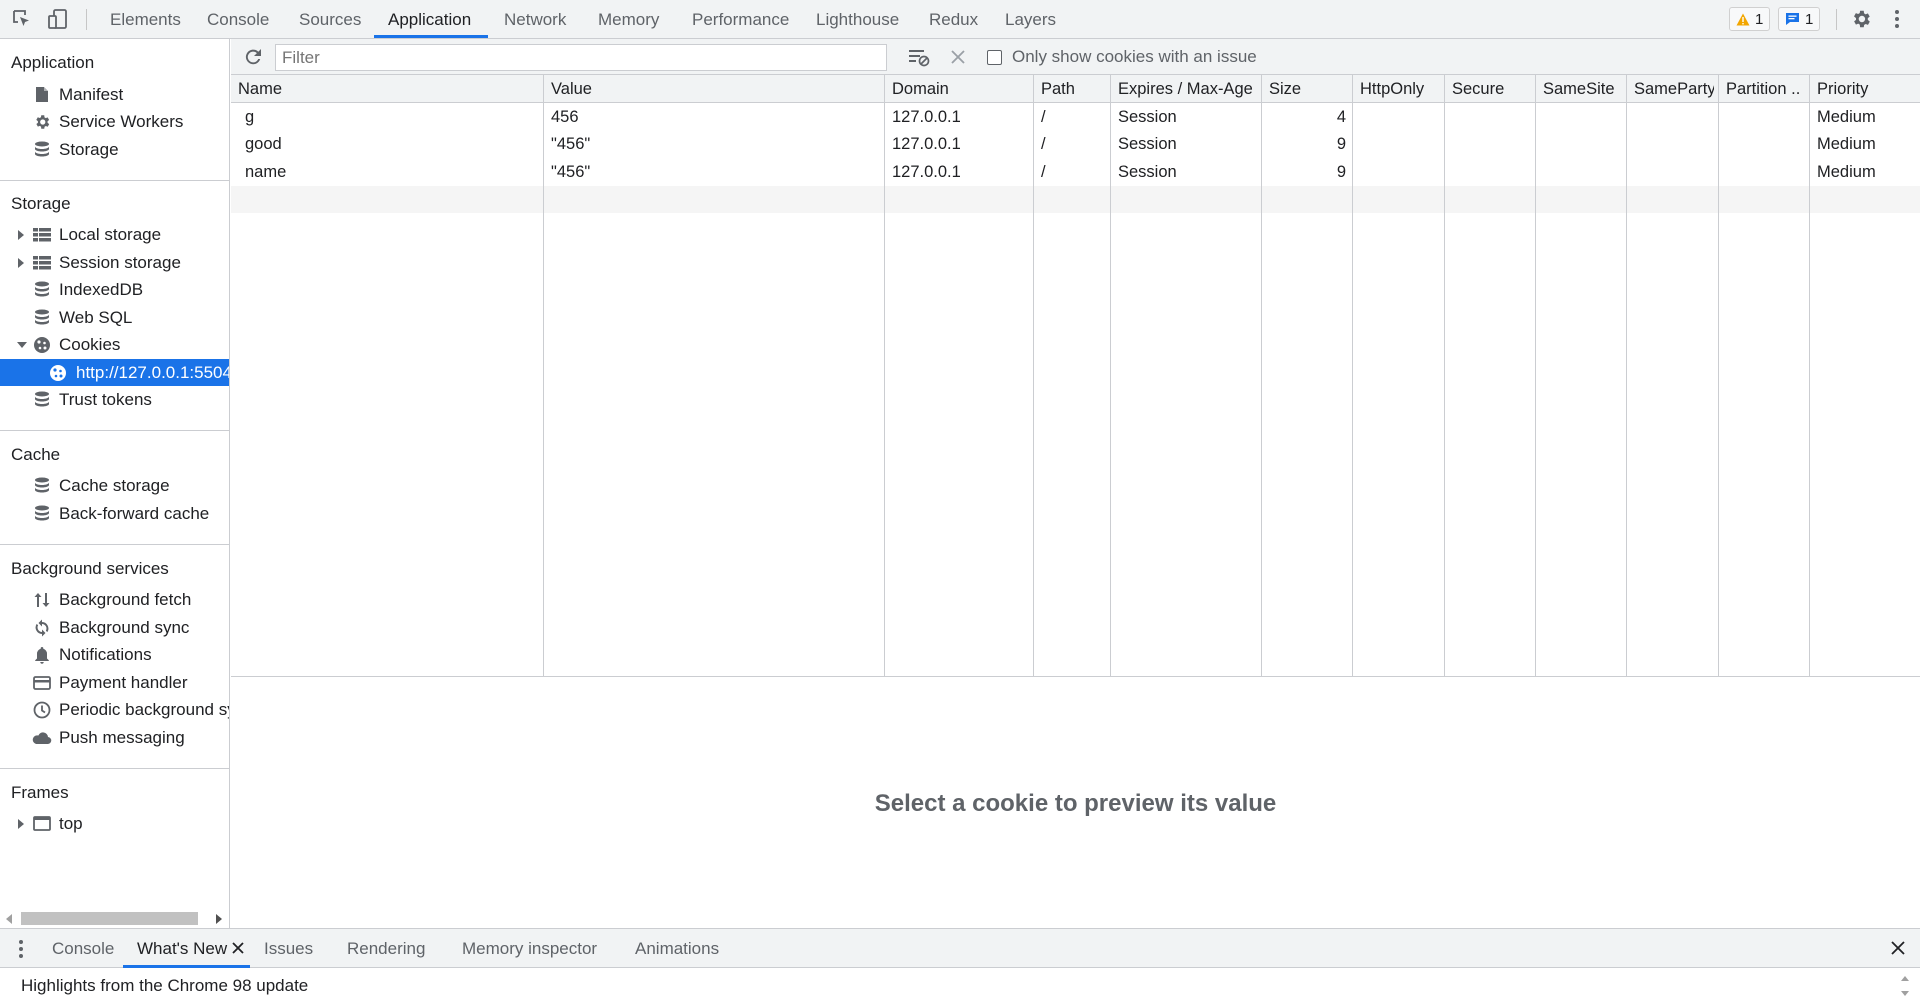 Image resolution: width=1920 pixels, height=1002 pixels. Describe the element at coordinates (114, 317) in the screenshot. I see `sidebar-item-web-sql: Web SQL` at that location.